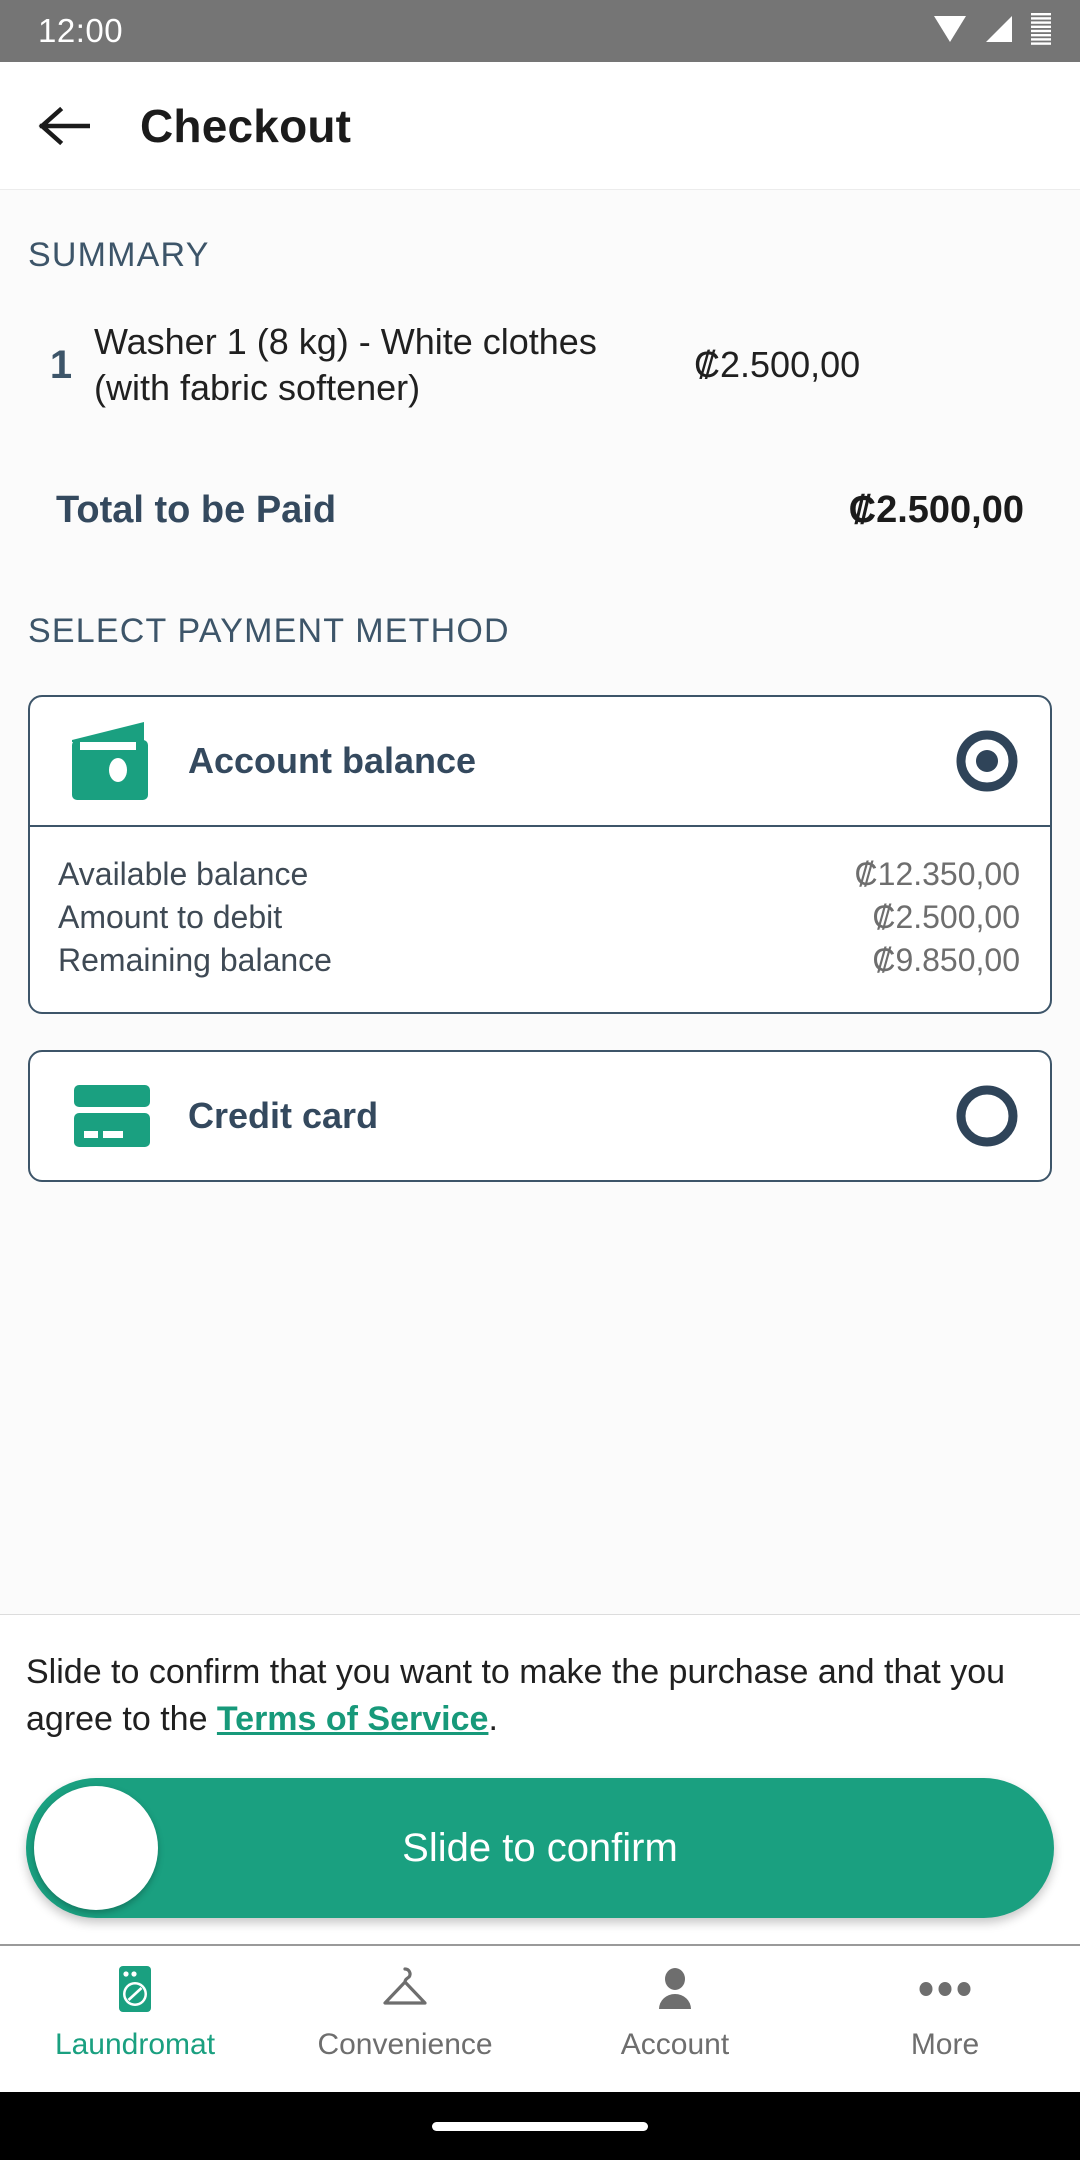 This screenshot has height=2160, width=1080. I want to click on radio-account-balance-selected, so click(987, 761).